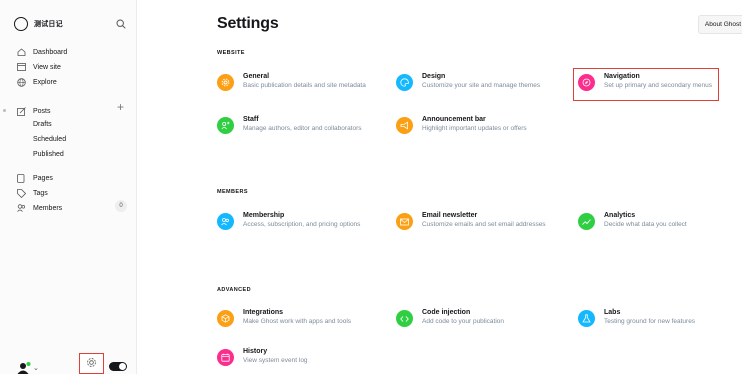 This screenshot has width=742, height=374. What do you see at coordinates (48, 208) in the screenshot?
I see `sidebar-item-label: Members` at bounding box center [48, 208].